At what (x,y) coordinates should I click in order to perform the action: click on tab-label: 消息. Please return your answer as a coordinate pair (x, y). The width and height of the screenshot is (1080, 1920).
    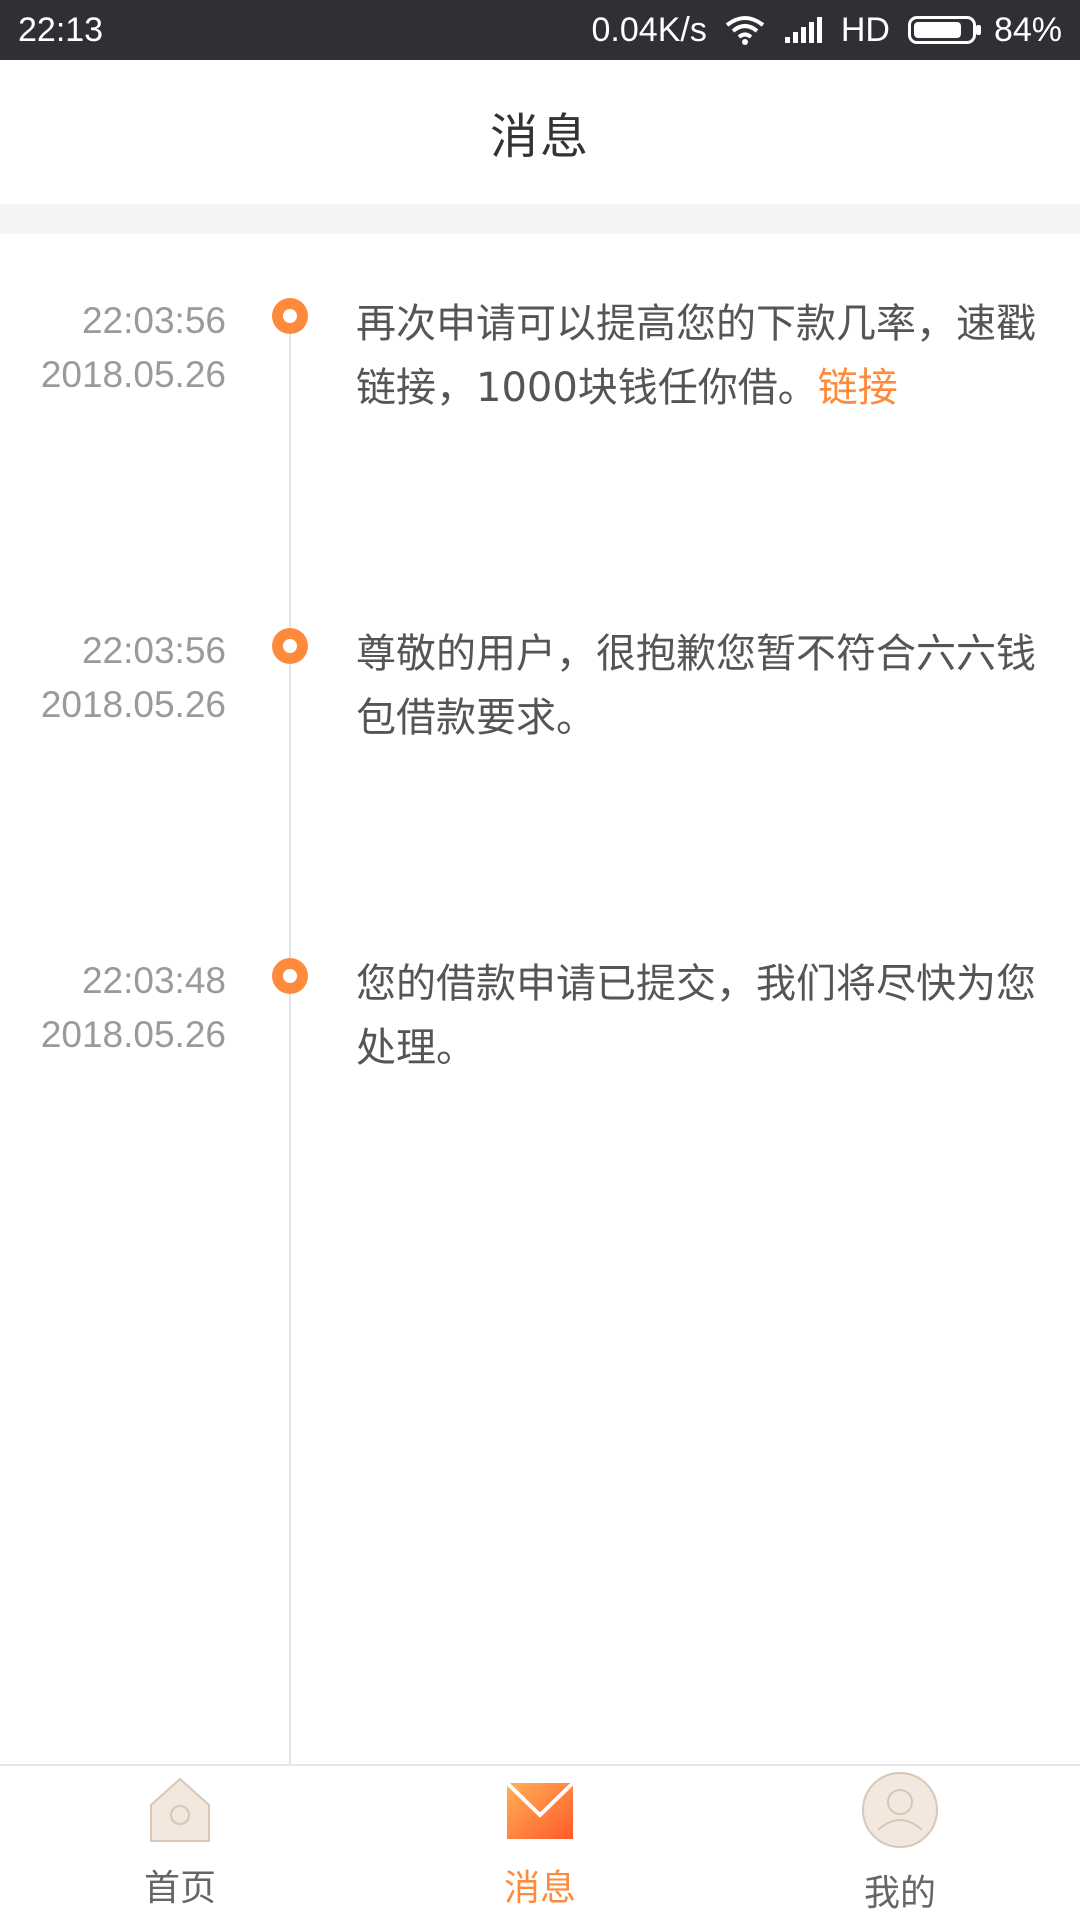
    Looking at the image, I should click on (539, 1888).